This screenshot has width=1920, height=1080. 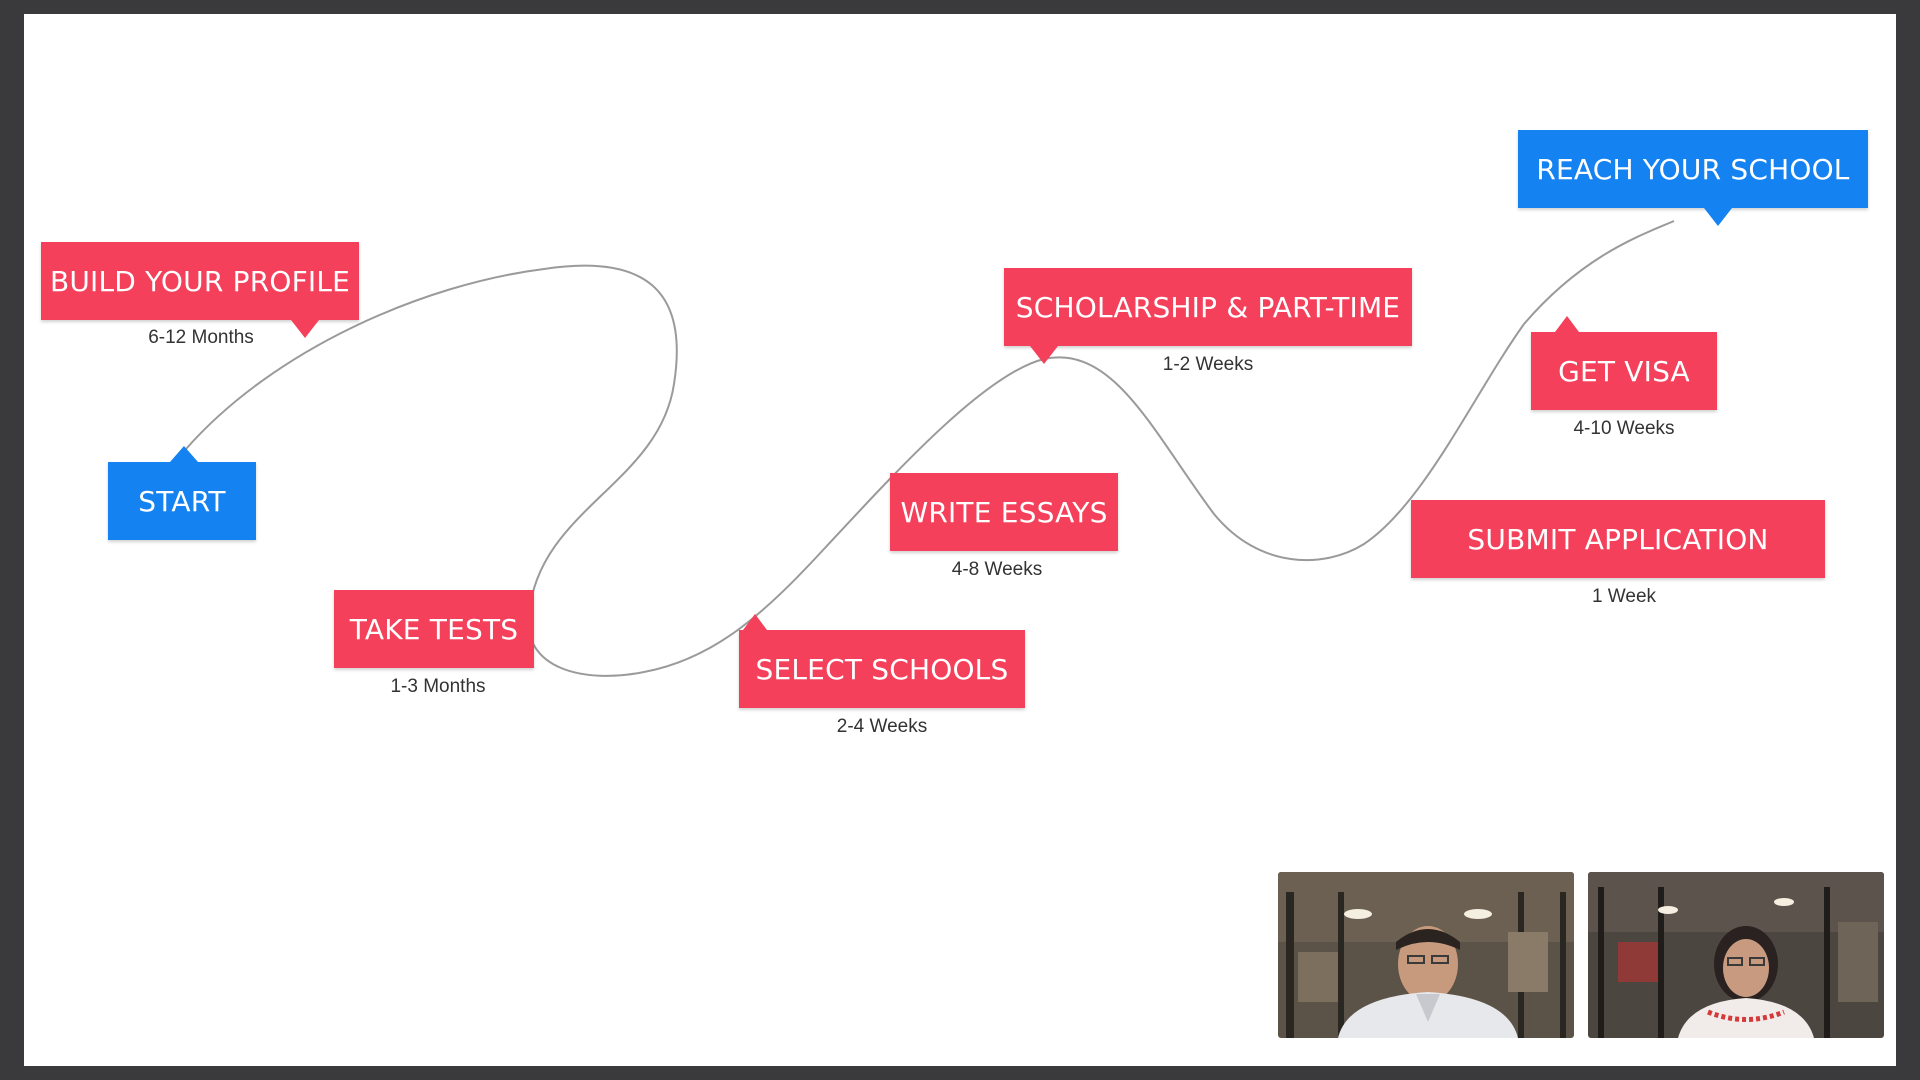 What do you see at coordinates (1718, 217) in the screenshot?
I see `step-reach-school-pointer` at bounding box center [1718, 217].